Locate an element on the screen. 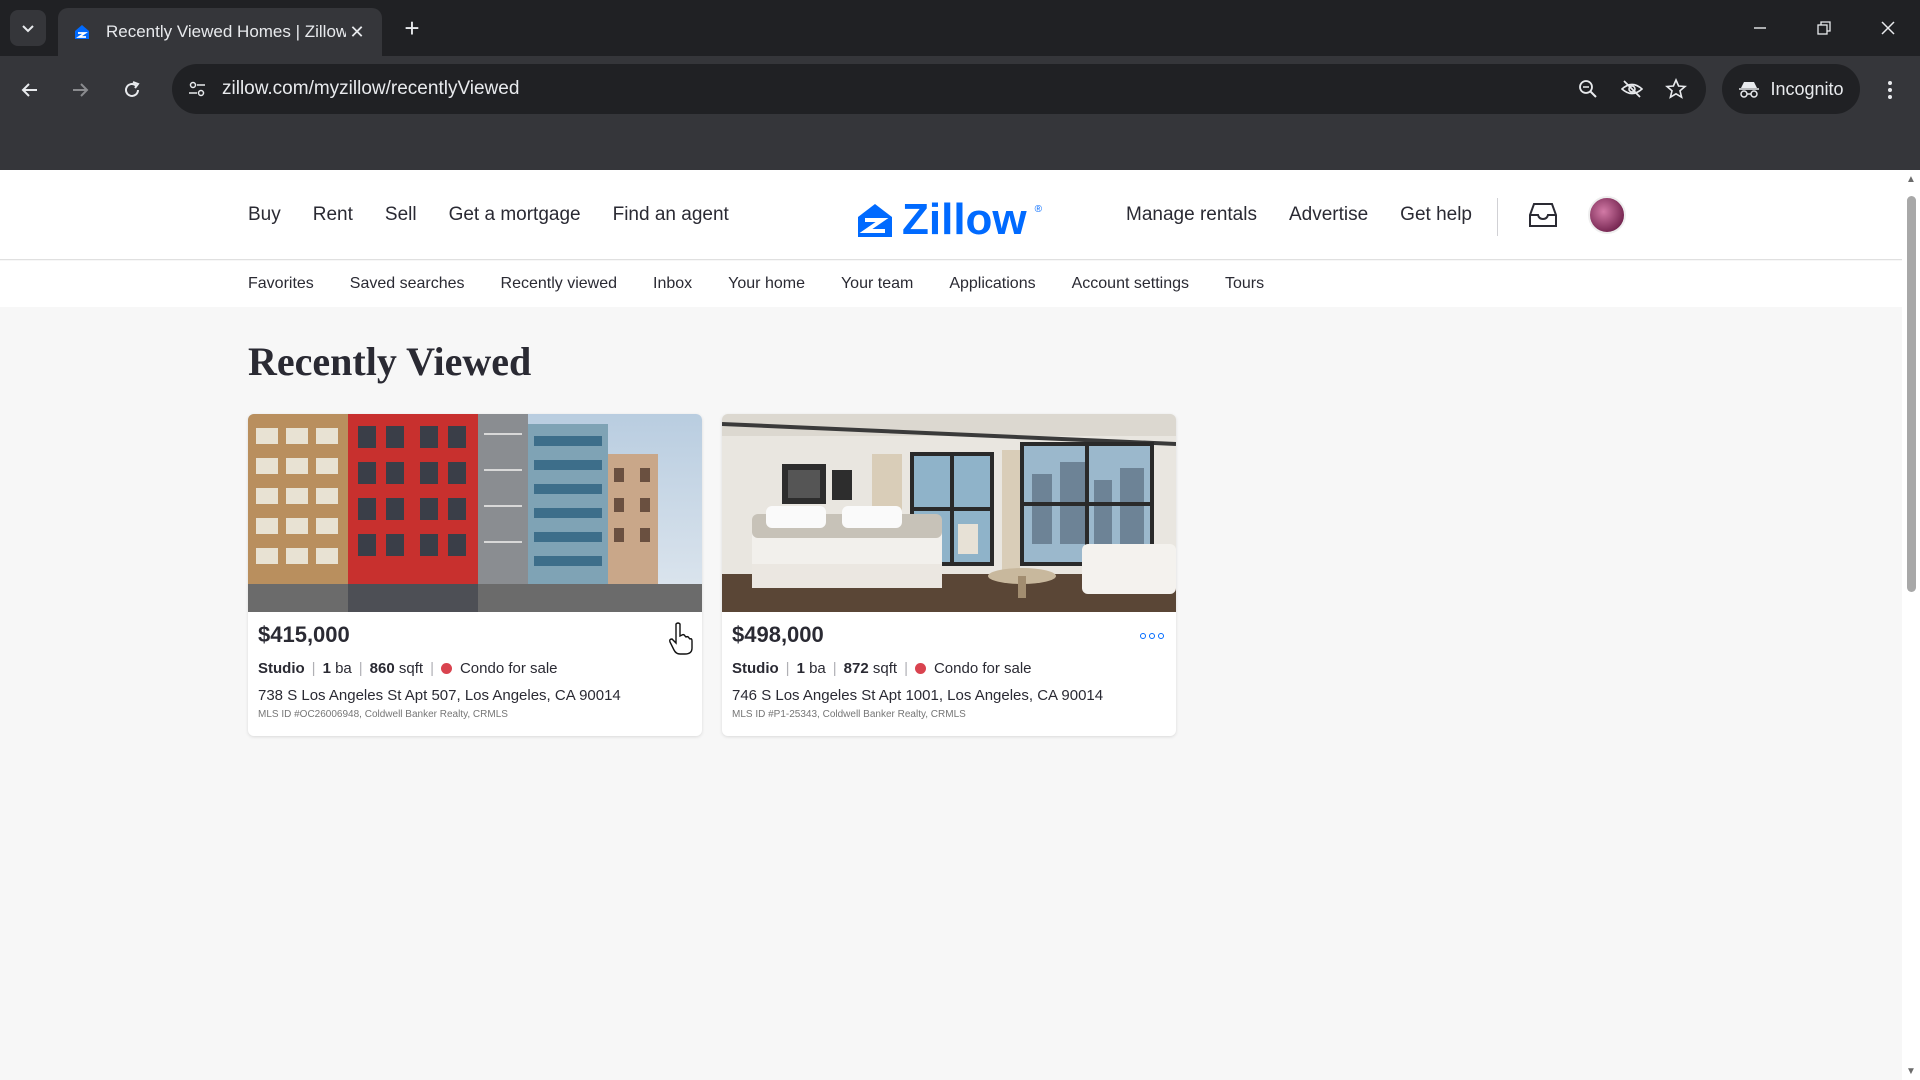 The width and height of the screenshot is (1920, 1080). back-button is located at coordinates (30, 90).